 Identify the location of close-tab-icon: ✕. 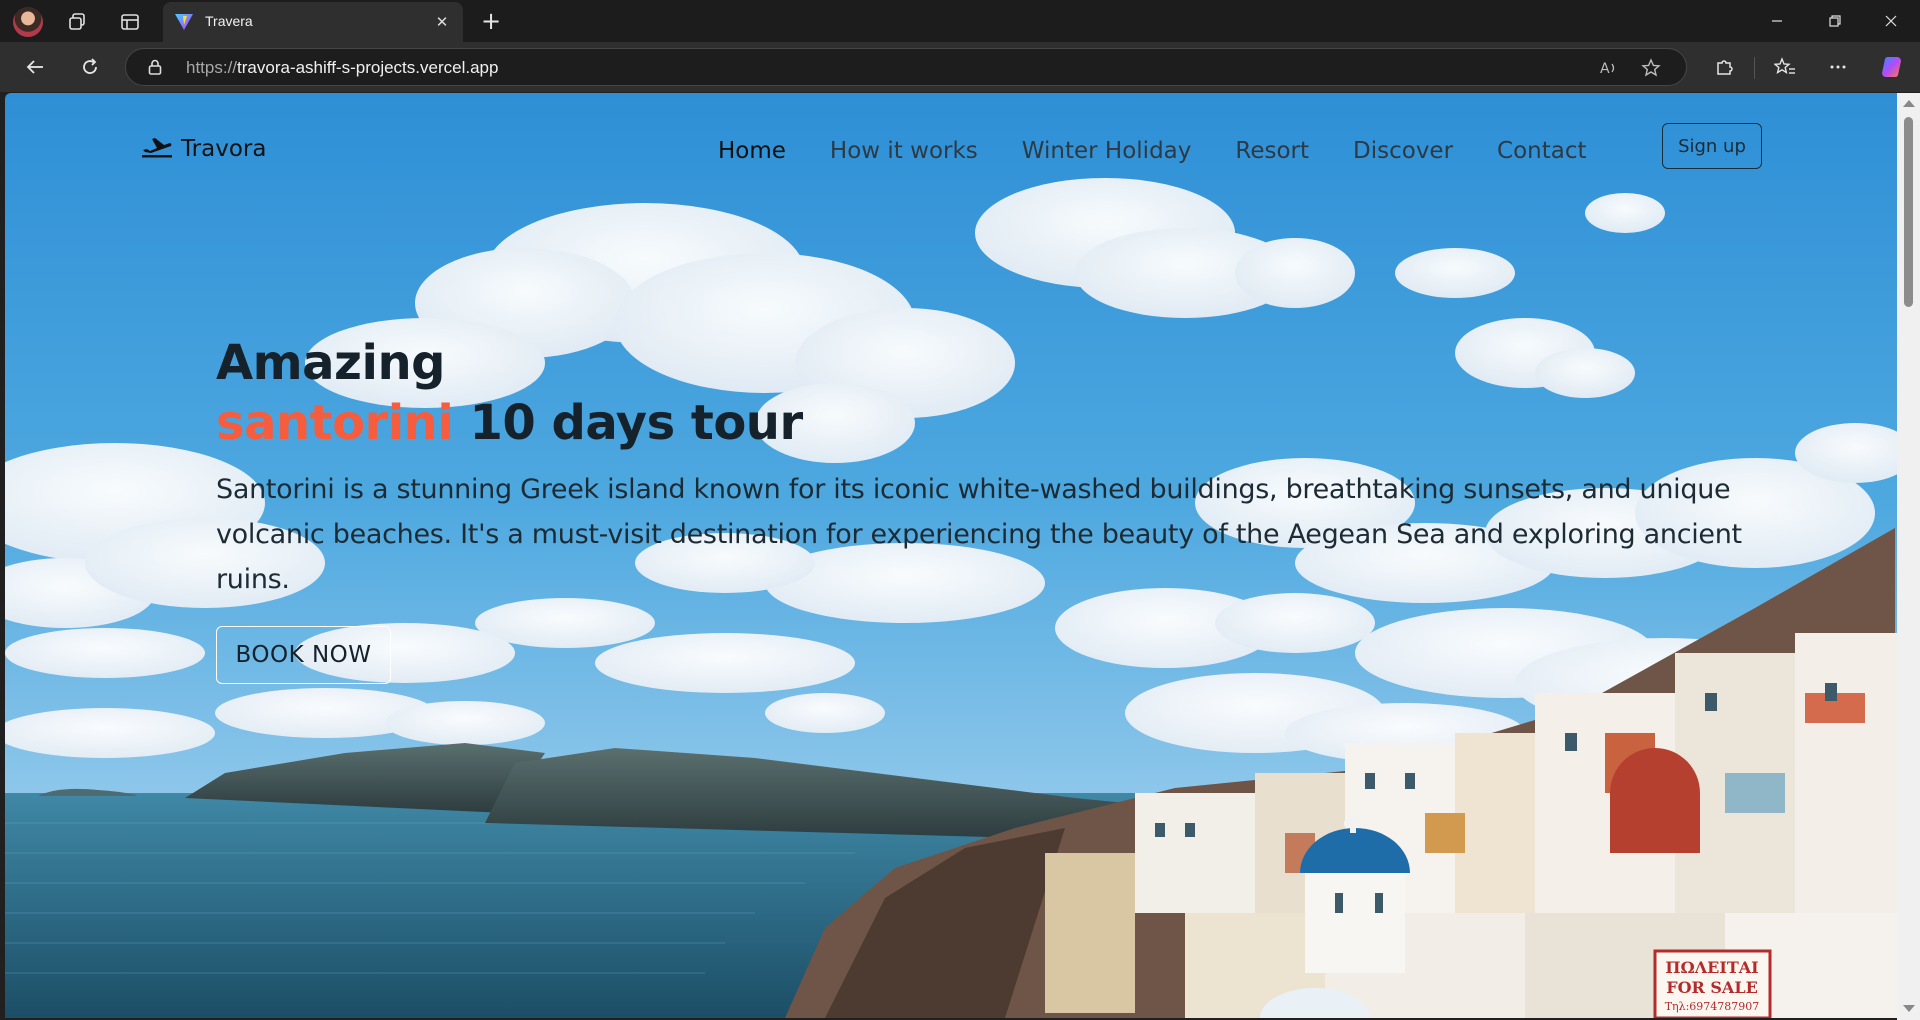
(442, 22).